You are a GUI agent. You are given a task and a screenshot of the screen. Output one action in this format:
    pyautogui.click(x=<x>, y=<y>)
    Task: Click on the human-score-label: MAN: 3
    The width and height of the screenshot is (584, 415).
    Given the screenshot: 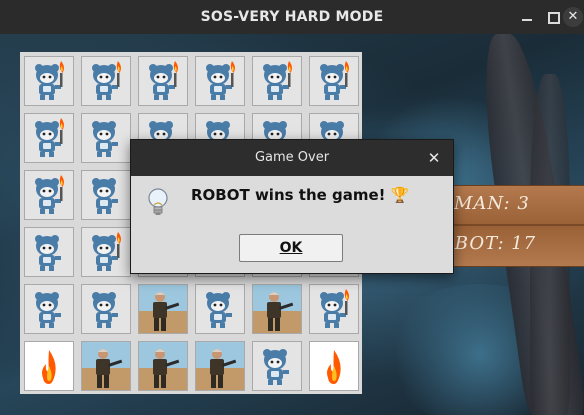 What is the action you would take?
    pyautogui.click(x=492, y=203)
    